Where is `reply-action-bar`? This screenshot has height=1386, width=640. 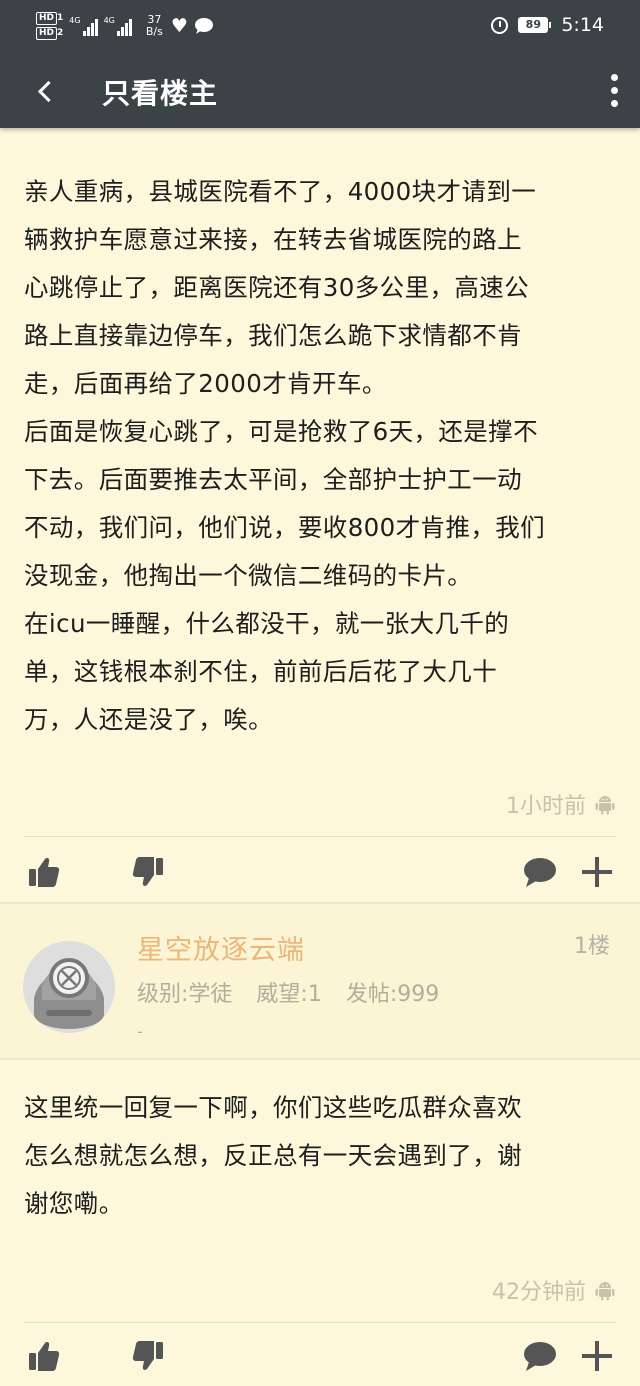
reply-action-bar is located at coordinates (320, 1356).